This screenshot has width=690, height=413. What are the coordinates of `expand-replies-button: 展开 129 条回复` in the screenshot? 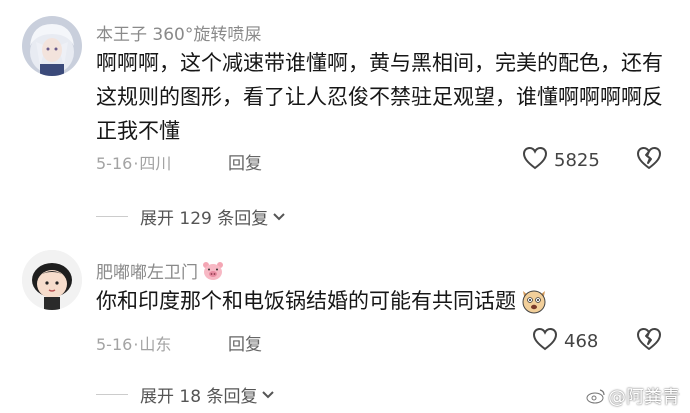 It's located at (191, 216).